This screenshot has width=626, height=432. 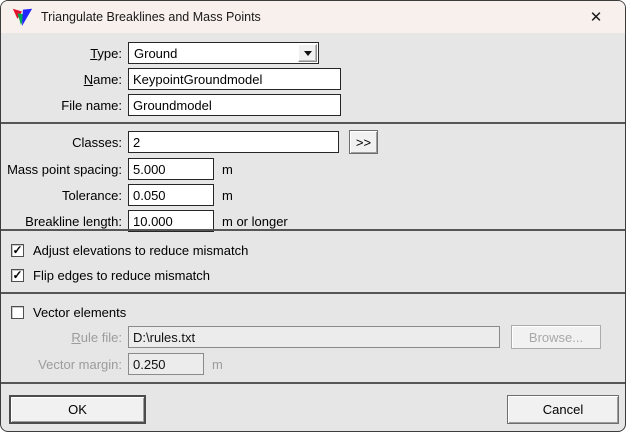 I want to click on breakline-length-unit: m or longer, so click(x=255, y=221).